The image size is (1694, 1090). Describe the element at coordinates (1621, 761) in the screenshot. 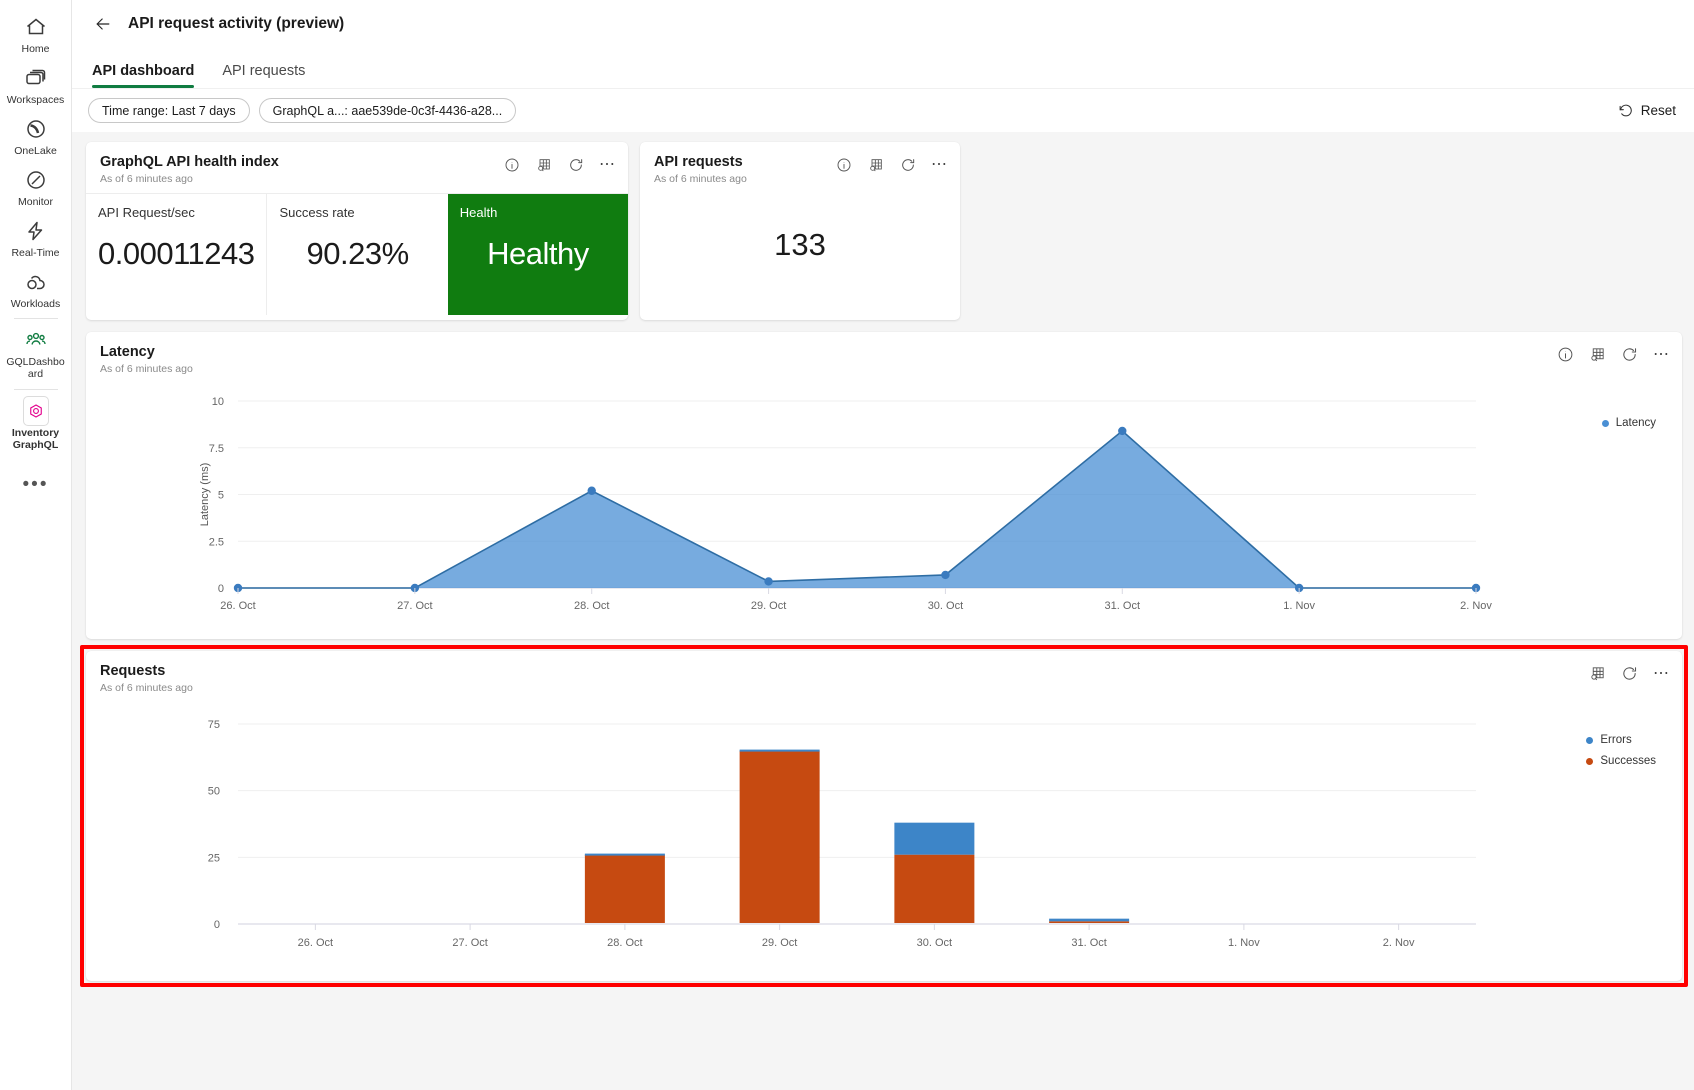

I see `legend-item: Successes` at that location.